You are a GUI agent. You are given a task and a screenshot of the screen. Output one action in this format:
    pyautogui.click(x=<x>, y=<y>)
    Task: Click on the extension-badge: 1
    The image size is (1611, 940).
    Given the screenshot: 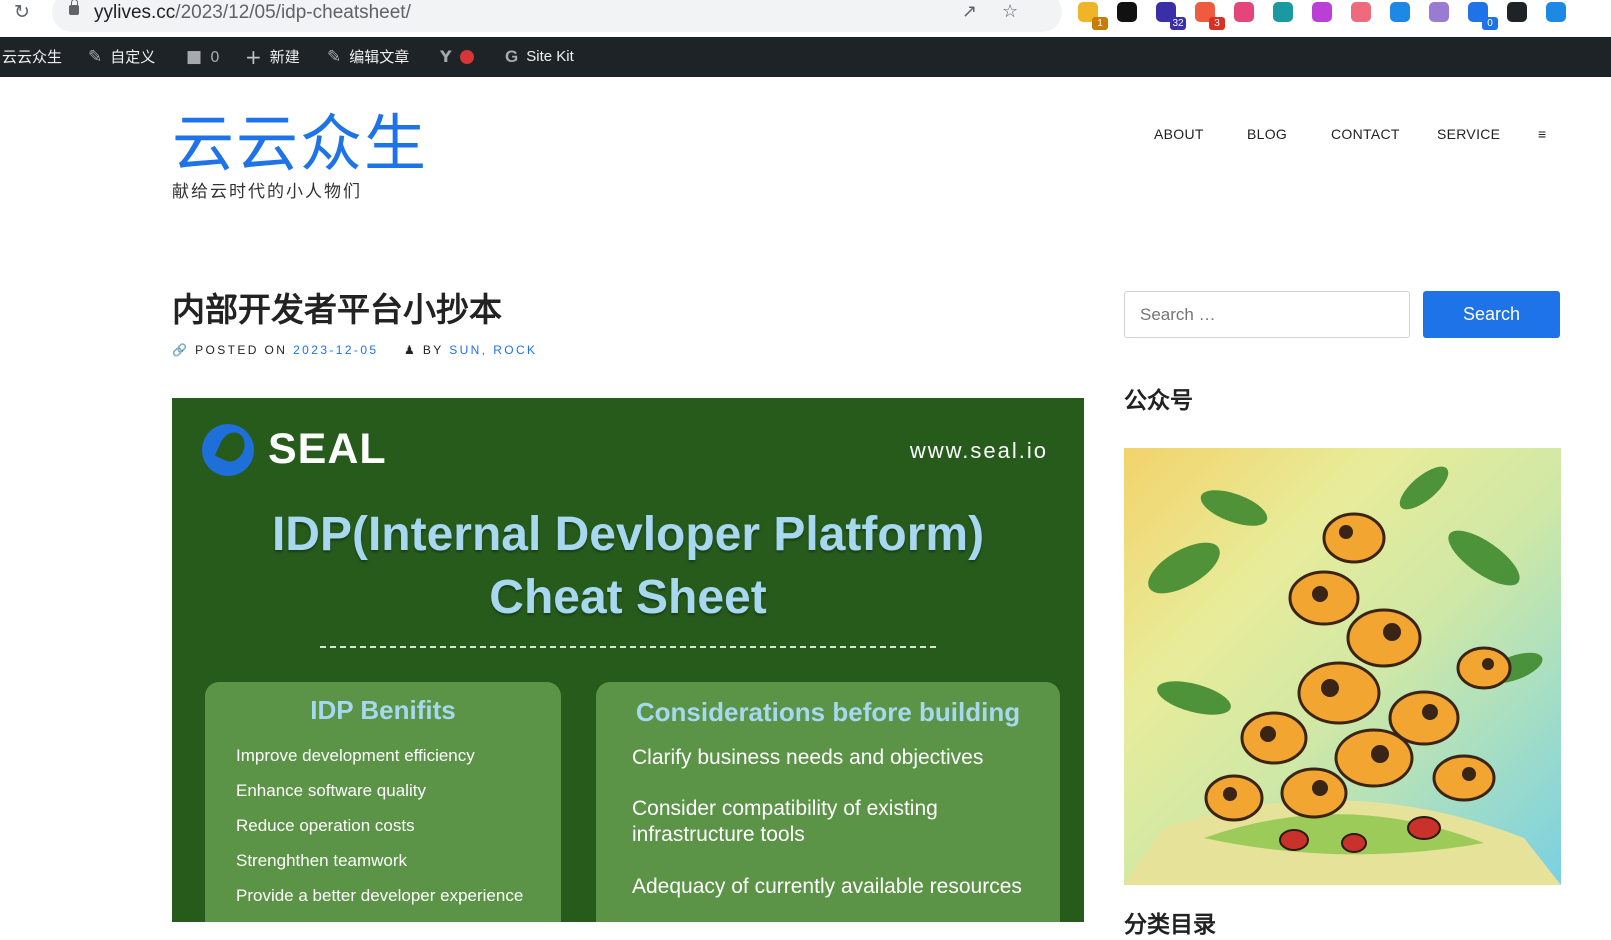 What is the action you would take?
    pyautogui.click(x=1100, y=23)
    